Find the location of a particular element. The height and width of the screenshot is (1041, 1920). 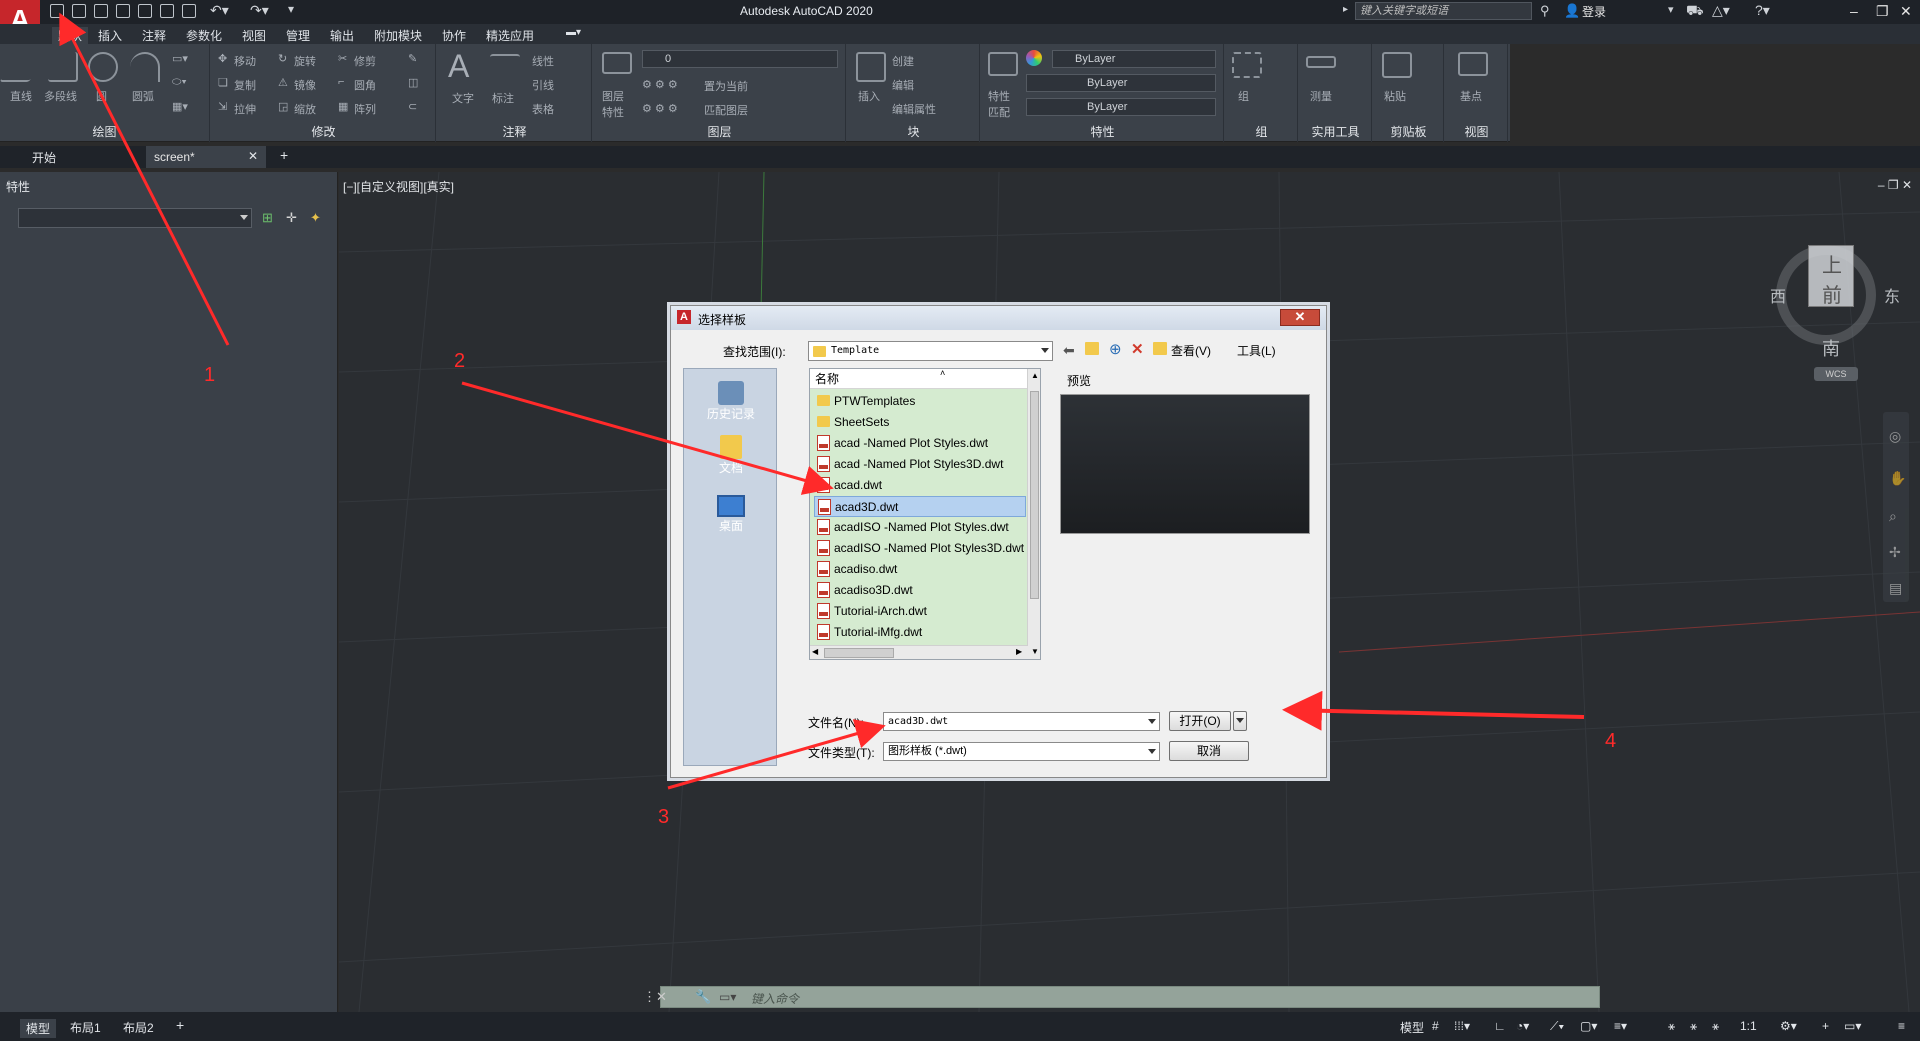

color-wheel-icon is located at coordinates (1034, 58).